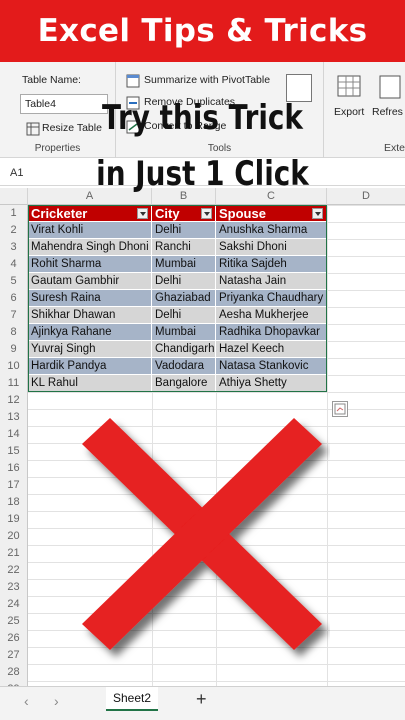 The width and height of the screenshot is (405, 720). What do you see at coordinates (14, 485) in the screenshot?
I see `row-header: 17` at bounding box center [14, 485].